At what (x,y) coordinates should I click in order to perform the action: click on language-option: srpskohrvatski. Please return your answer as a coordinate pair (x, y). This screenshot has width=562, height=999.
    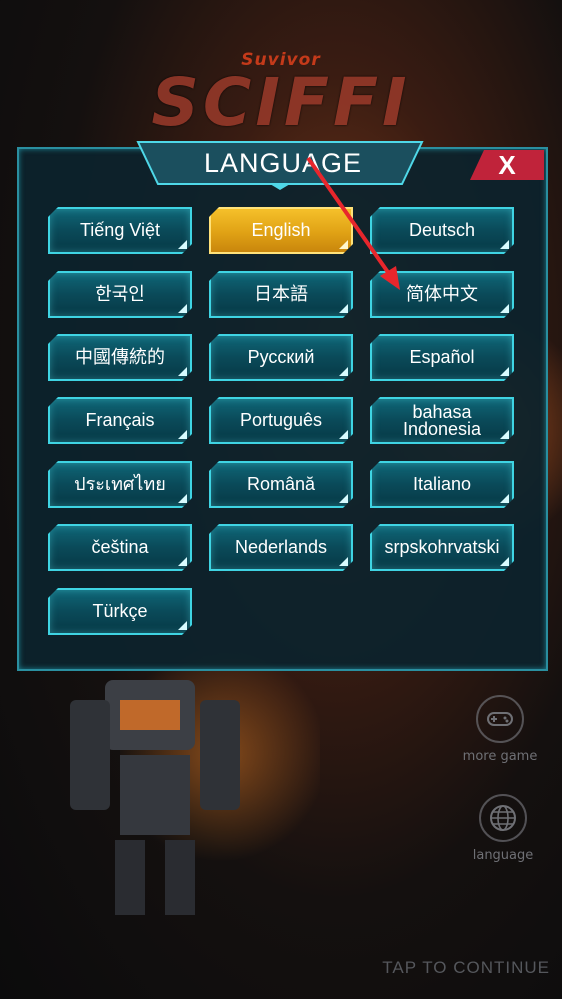
    Looking at the image, I should click on (442, 547).